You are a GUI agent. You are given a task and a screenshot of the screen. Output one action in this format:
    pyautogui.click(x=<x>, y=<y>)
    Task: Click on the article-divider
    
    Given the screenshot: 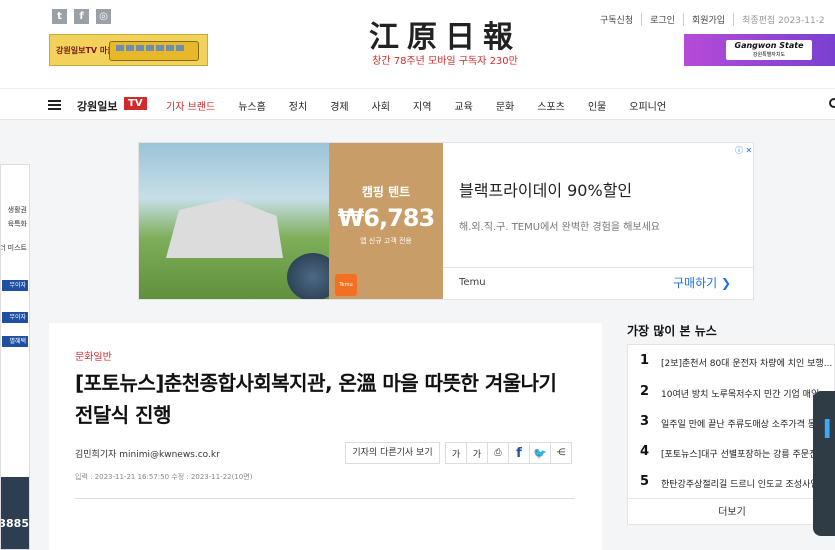 What is the action you would take?
    pyautogui.click(x=325, y=498)
    